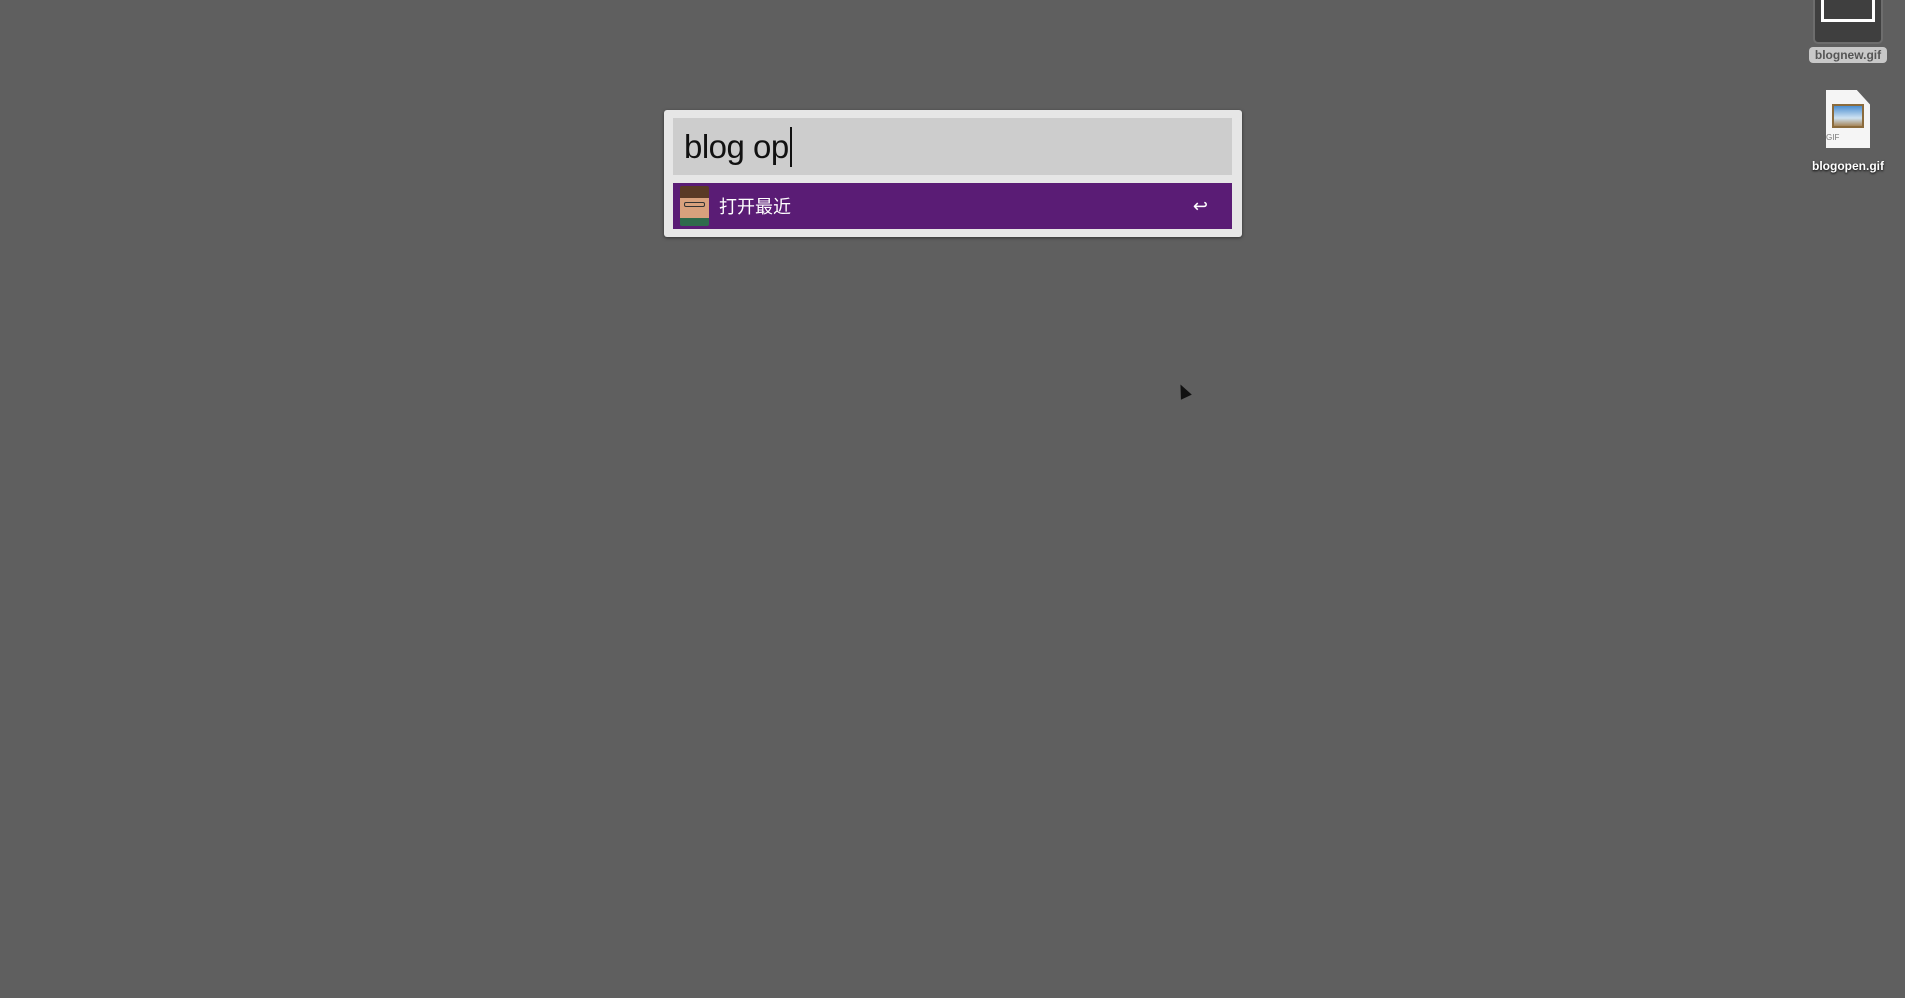  I want to click on return-key-icon: ↩, so click(1200, 205).